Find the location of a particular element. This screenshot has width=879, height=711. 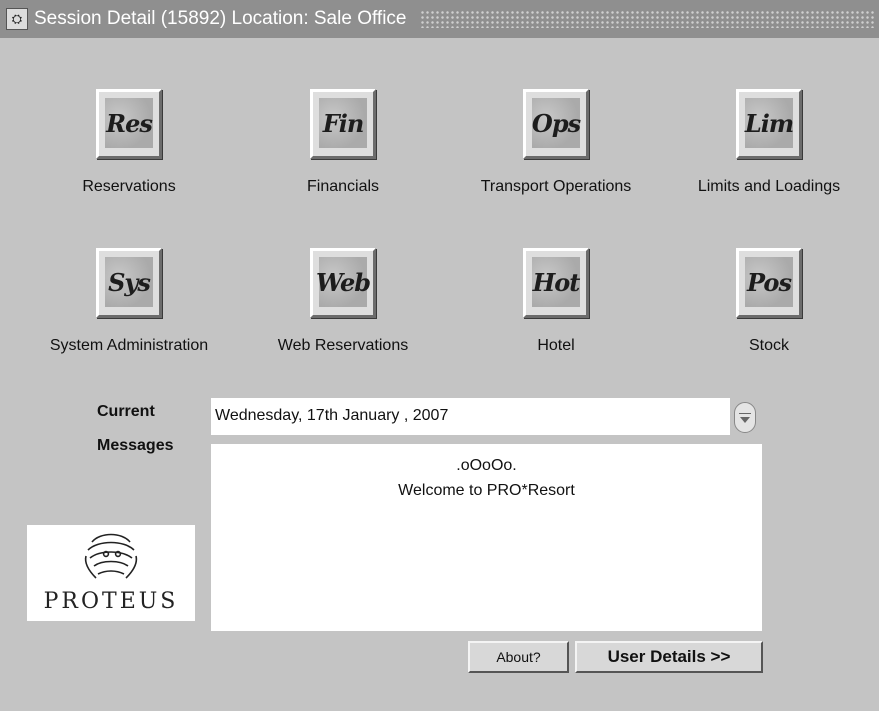

module-financials: Fin Financials is located at coordinates (343, 142).